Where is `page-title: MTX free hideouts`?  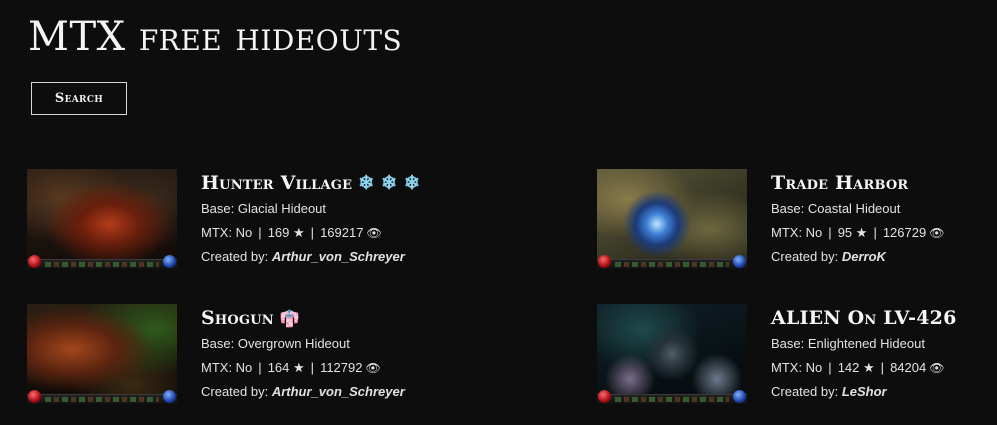 page-title: MTX free hideouts is located at coordinates (215, 37).